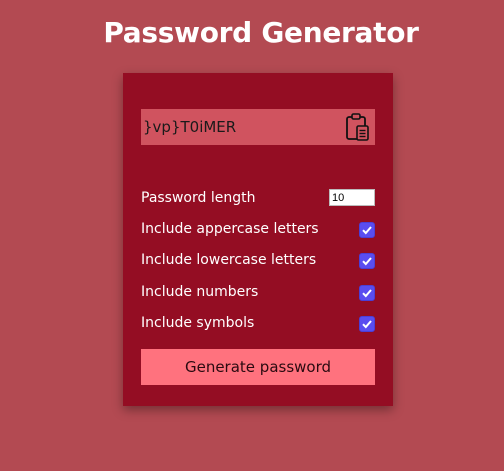 This screenshot has width=504, height=471. I want to click on option-label: Include lowercase letters, so click(229, 260).